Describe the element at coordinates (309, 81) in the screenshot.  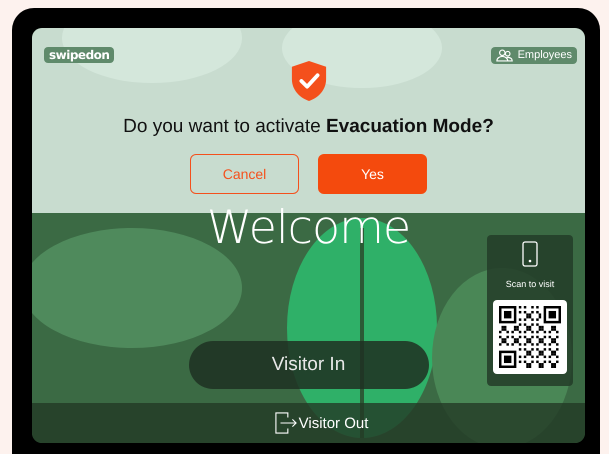
I see `shield-check-icon` at that location.